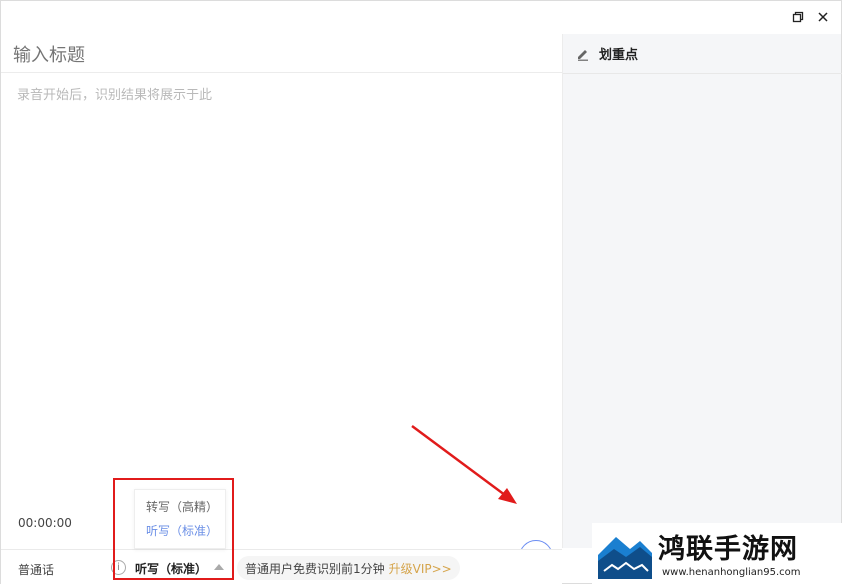 This screenshot has height=584, width=842. Describe the element at coordinates (619, 55) in the screenshot. I see `highlights-title: 划重点` at that location.